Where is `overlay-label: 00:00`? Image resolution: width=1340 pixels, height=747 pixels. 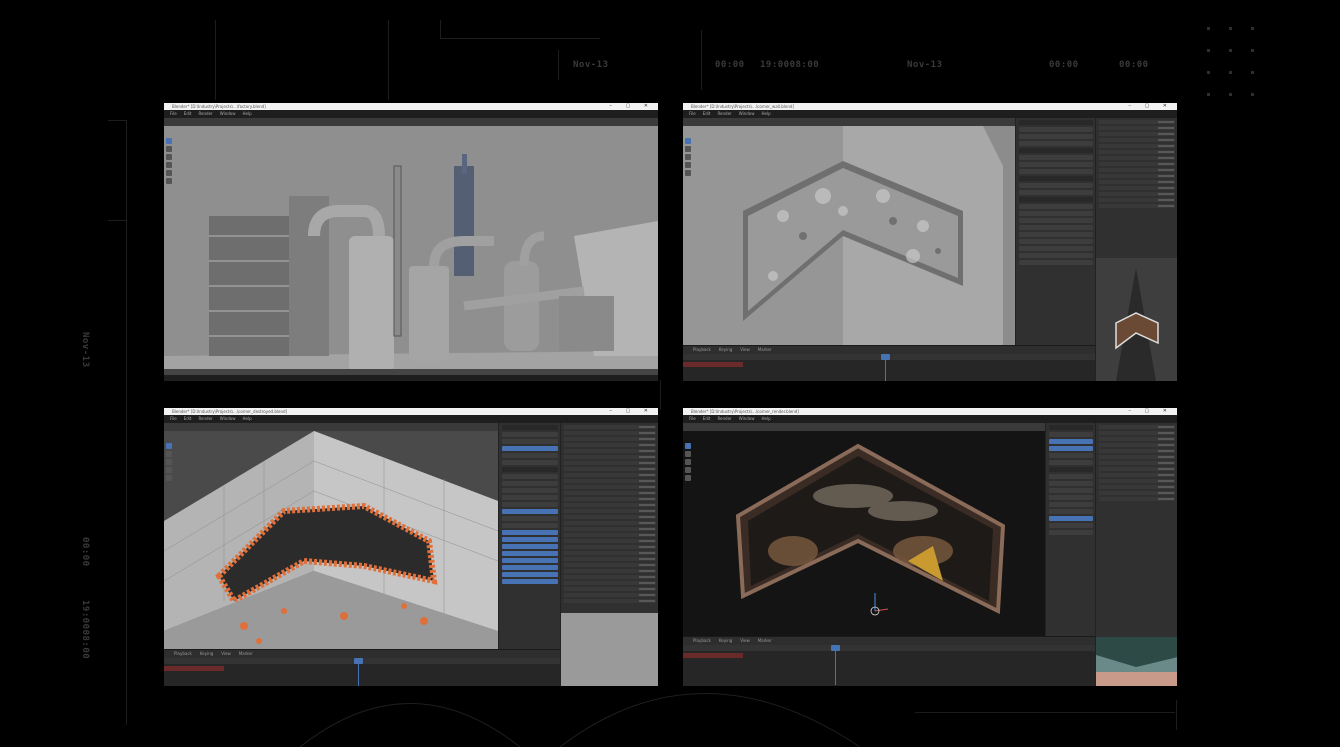
overlay-label: 00:00 is located at coordinates (85, 552).